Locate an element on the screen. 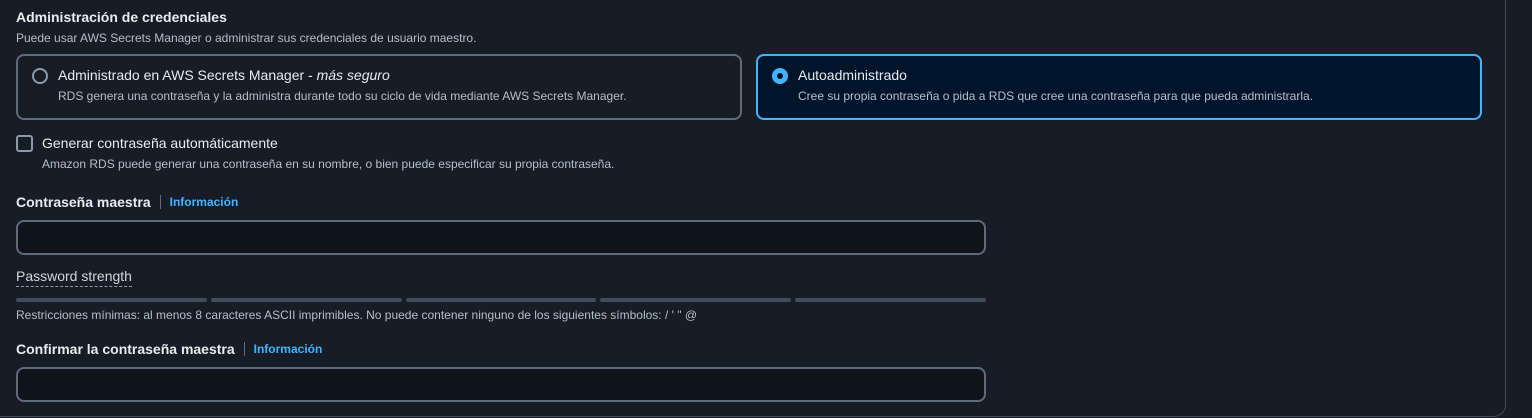 This screenshot has width=1532, height=418. option-label: Autoadministrado is located at coordinates (852, 75).